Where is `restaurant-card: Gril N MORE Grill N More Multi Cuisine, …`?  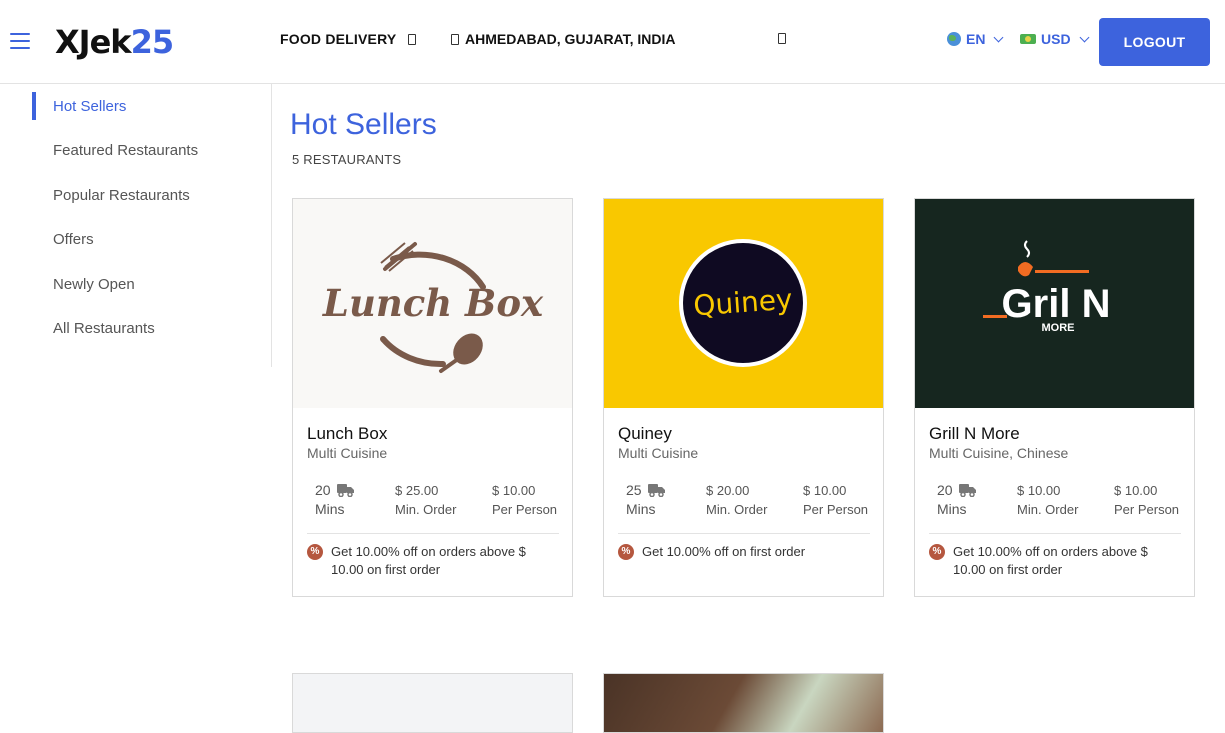
restaurant-card: Gril N MORE Grill N More Multi Cuisine, … is located at coordinates (1054, 397).